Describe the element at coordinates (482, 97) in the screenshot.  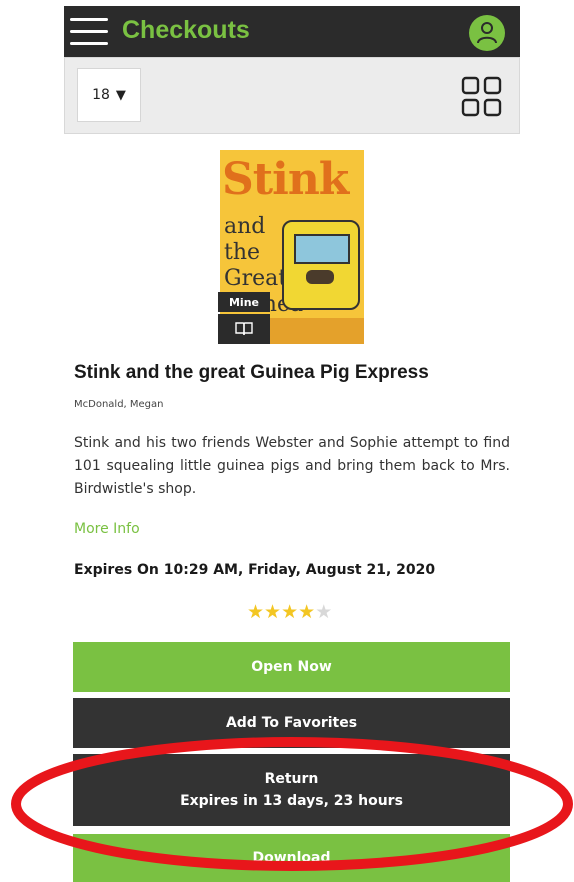
I see `grid-view-icon` at that location.